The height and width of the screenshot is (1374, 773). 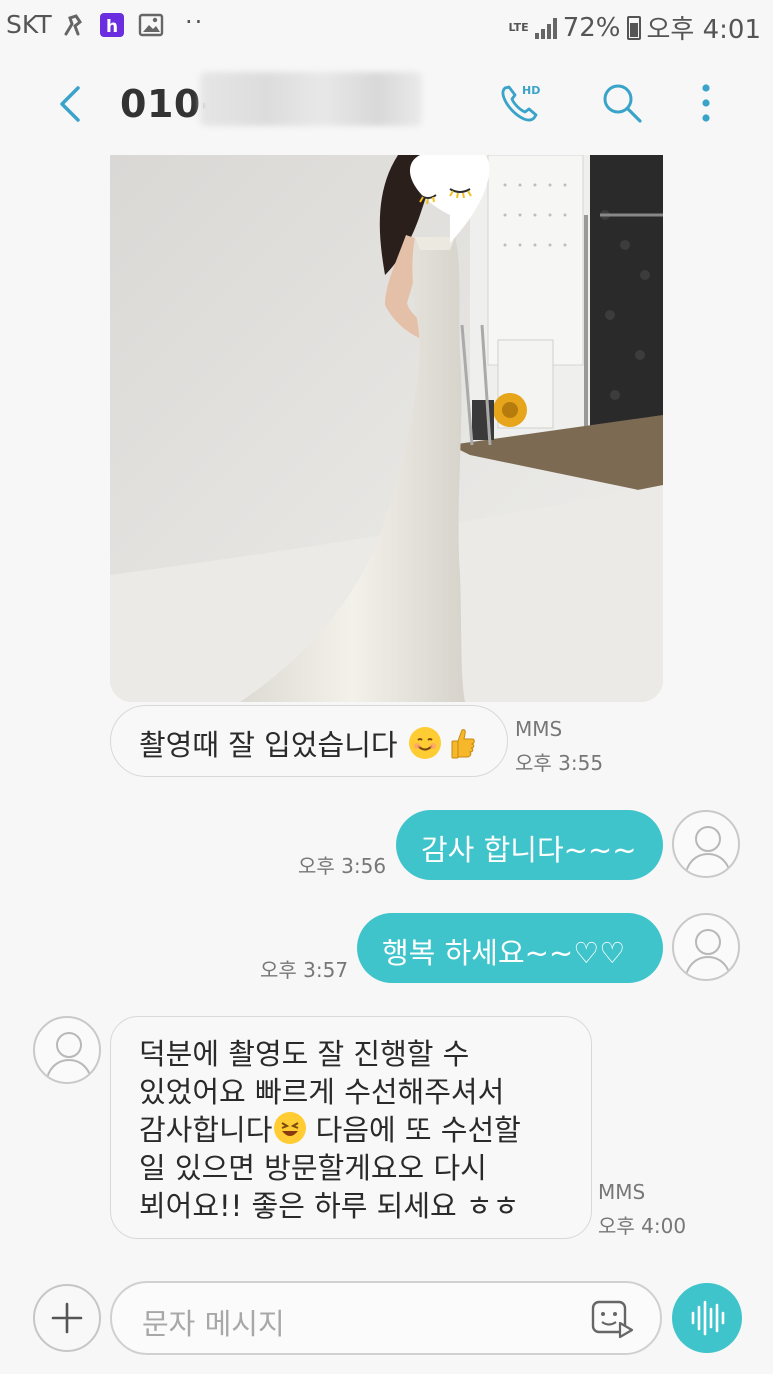 I want to click on svg-text: h, so click(x=112, y=27).